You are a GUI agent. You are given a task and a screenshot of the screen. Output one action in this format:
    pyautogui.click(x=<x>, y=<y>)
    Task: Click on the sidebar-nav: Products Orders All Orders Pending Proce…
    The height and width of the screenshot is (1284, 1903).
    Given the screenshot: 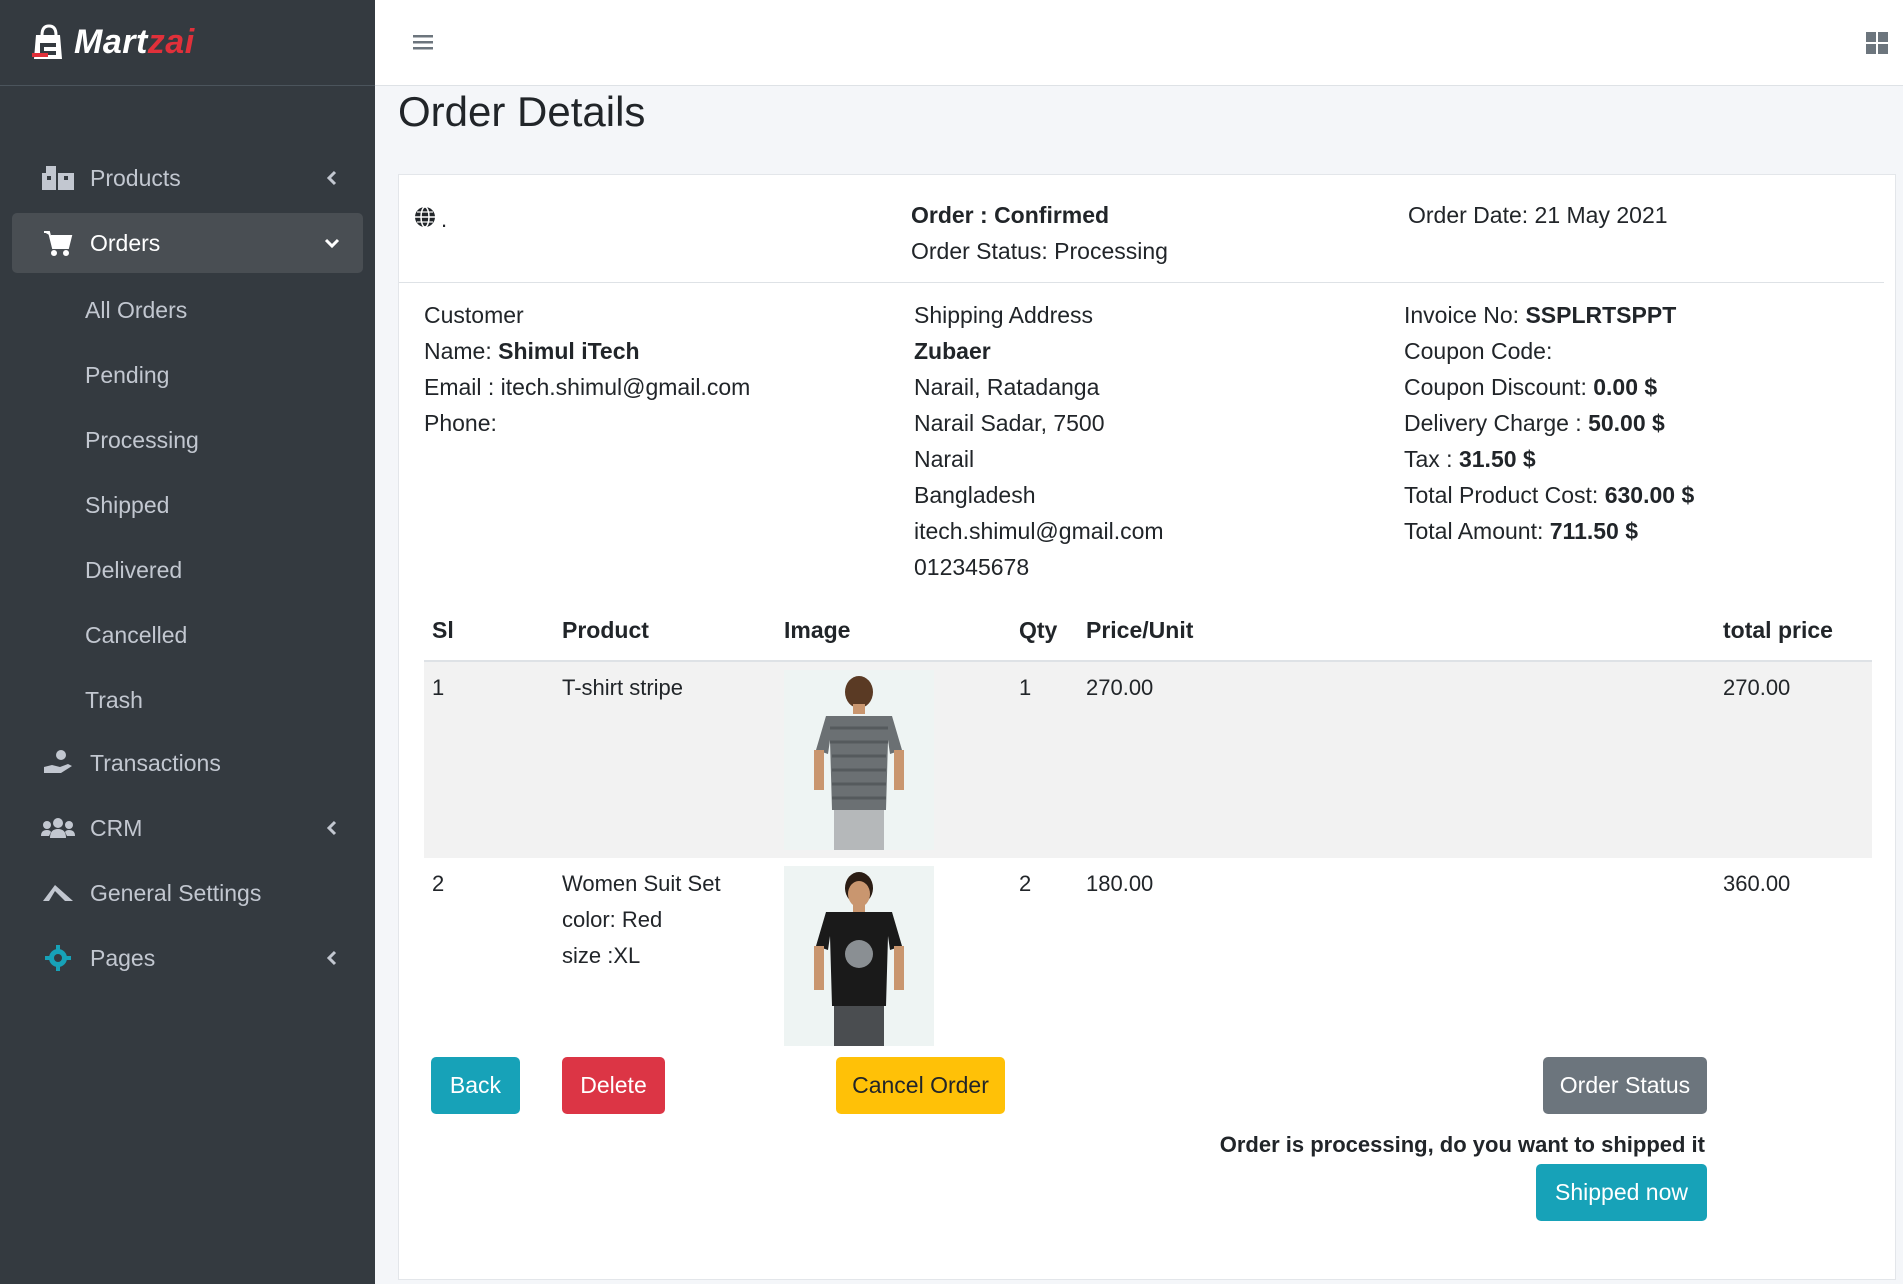 What is the action you would take?
    pyautogui.click(x=187, y=570)
    